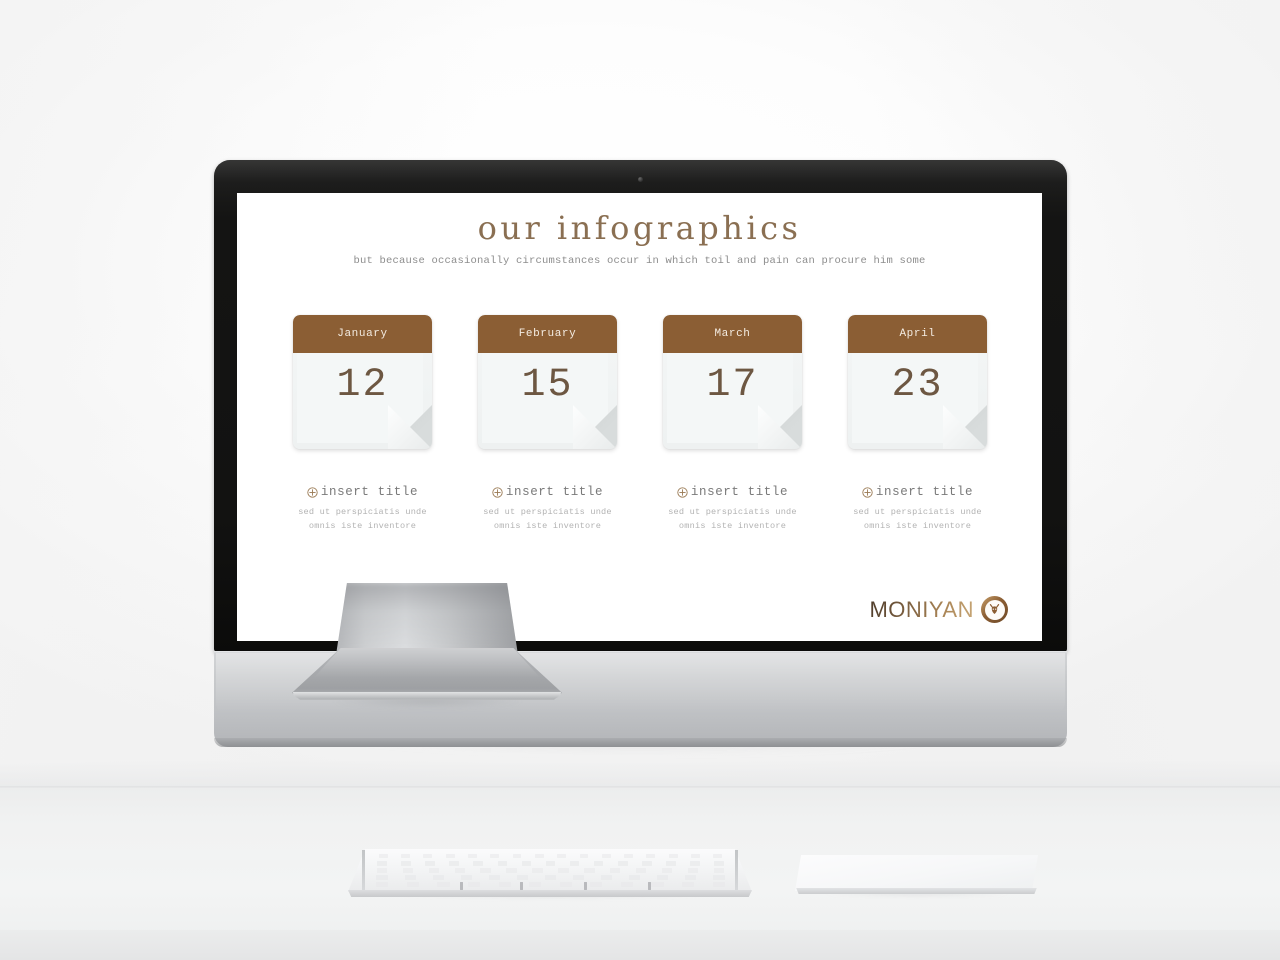 The height and width of the screenshot is (960, 1280). Describe the element at coordinates (547, 382) in the screenshot. I see `calendar-card: February 15` at that location.